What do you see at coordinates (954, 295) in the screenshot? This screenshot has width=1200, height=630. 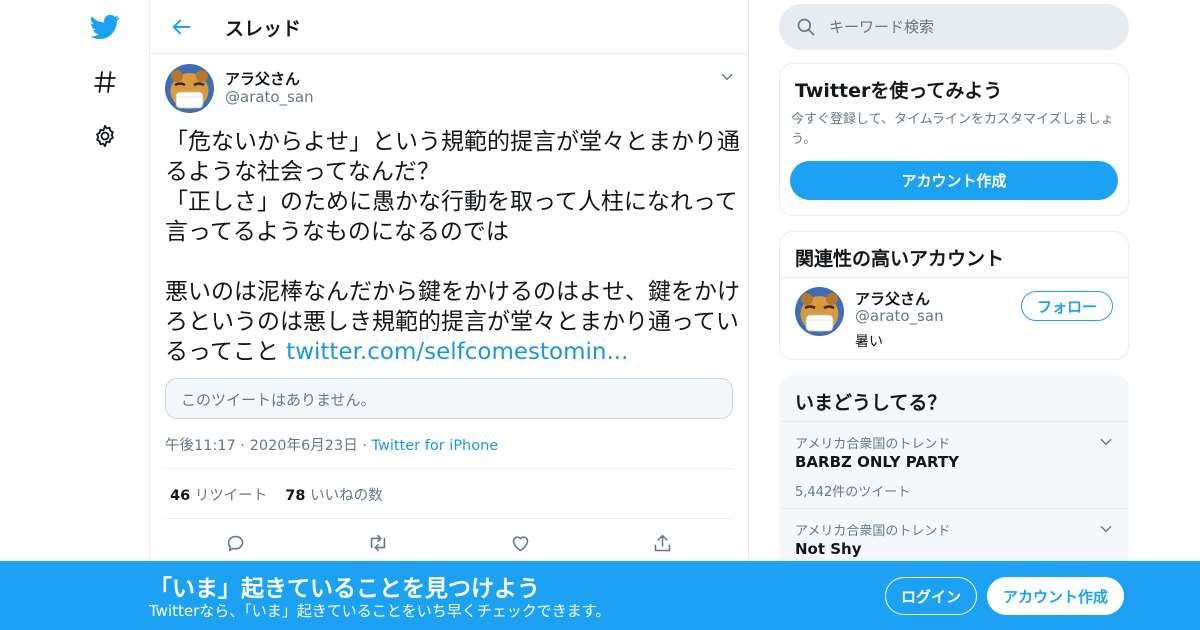 I see `related-accounts-card: 関連性の高いアカウント アラ父さん @arato_san 暑い フォロー` at bounding box center [954, 295].